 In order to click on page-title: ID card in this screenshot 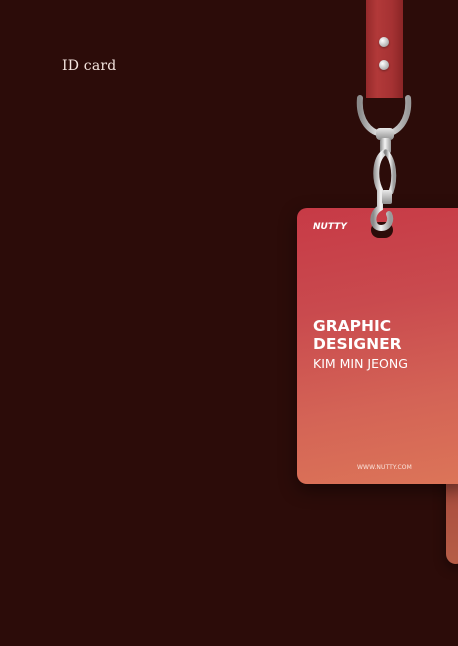, I will do `click(89, 66)`.